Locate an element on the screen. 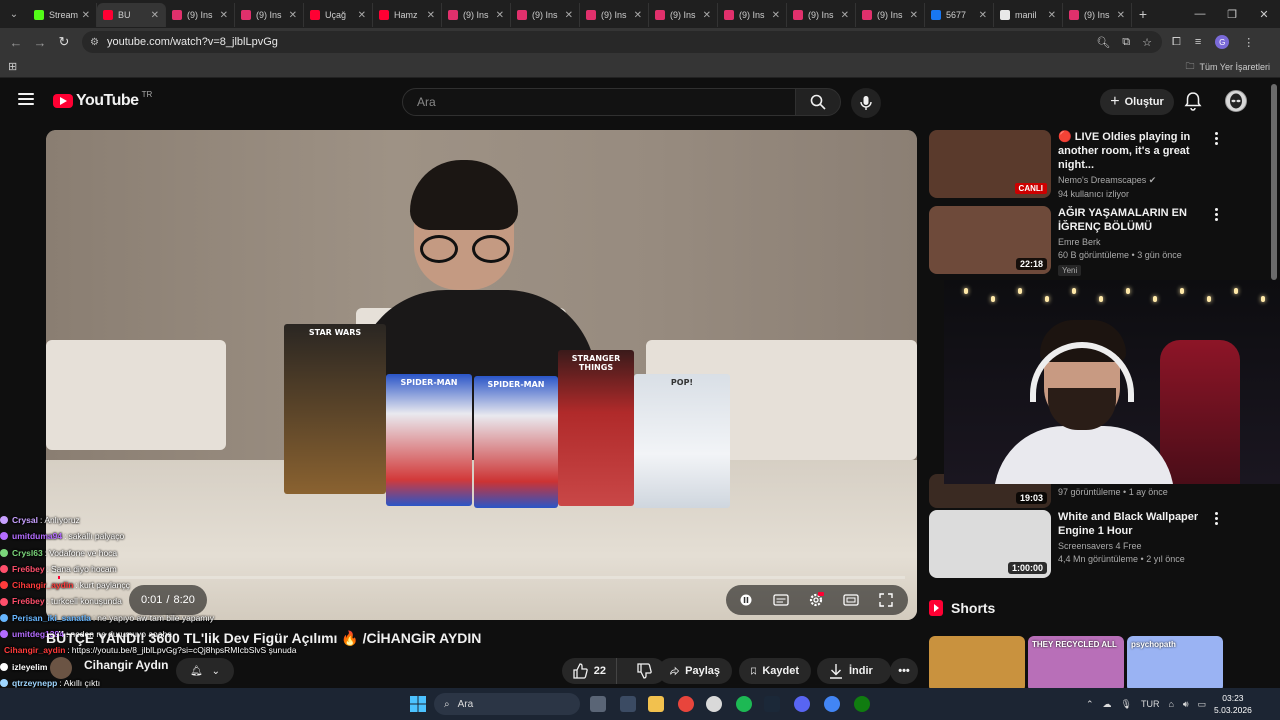 The height and width of the screenshot is (720, 1280). apps-grid-icon: ⊞ is located at coordinates (12, 66).